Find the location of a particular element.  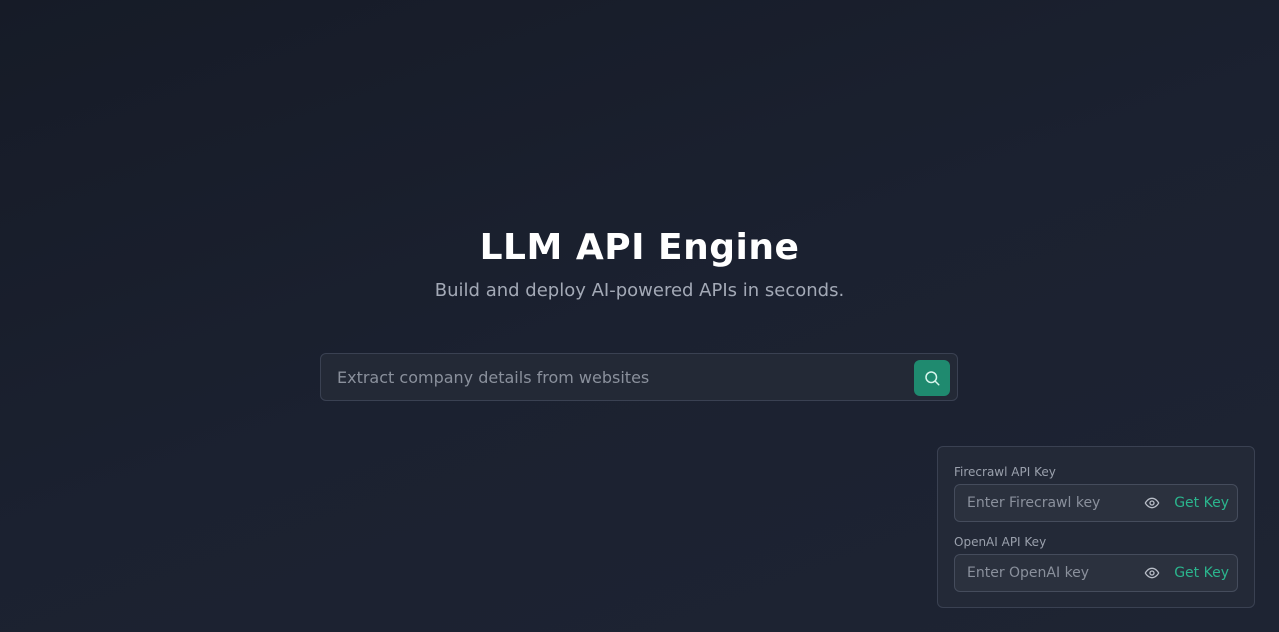

openai-get-key-link: Get Key is located at coordinates (1201, 573).